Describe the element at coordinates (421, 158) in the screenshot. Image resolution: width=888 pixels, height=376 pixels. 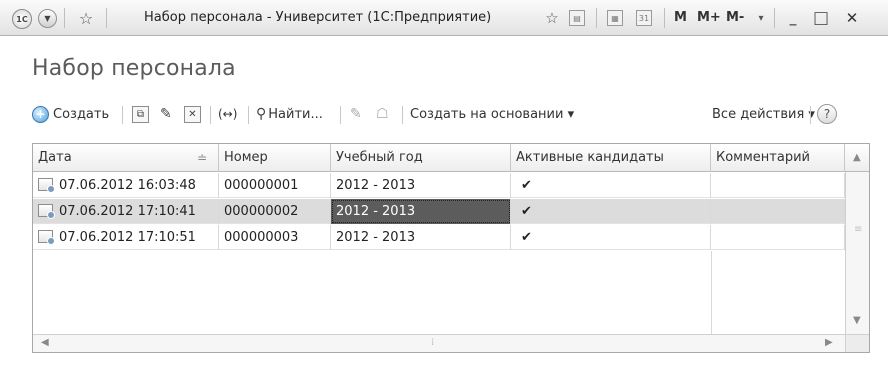
I see `column-header-year: Учебный год` at that location.